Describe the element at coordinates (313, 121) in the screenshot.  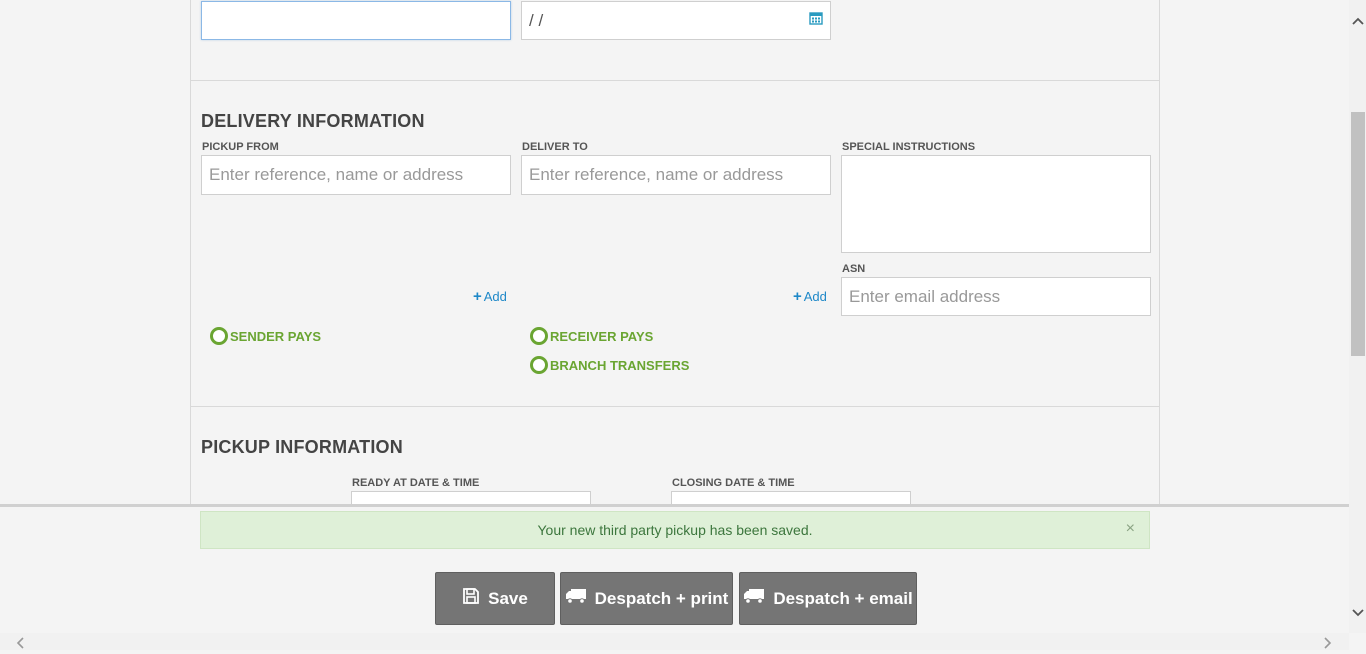
I see `delivery-section-title: DELIVERY INFORMATION` at that location.